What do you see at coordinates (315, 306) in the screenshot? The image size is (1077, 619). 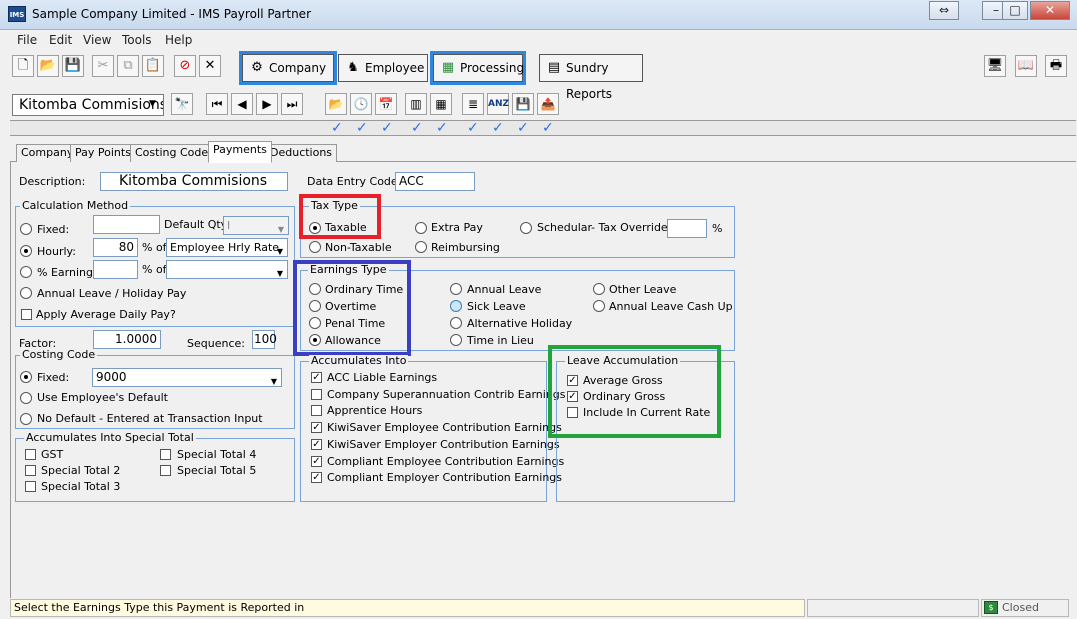 I see `overtime-radio` at bounding box center [315, 306].